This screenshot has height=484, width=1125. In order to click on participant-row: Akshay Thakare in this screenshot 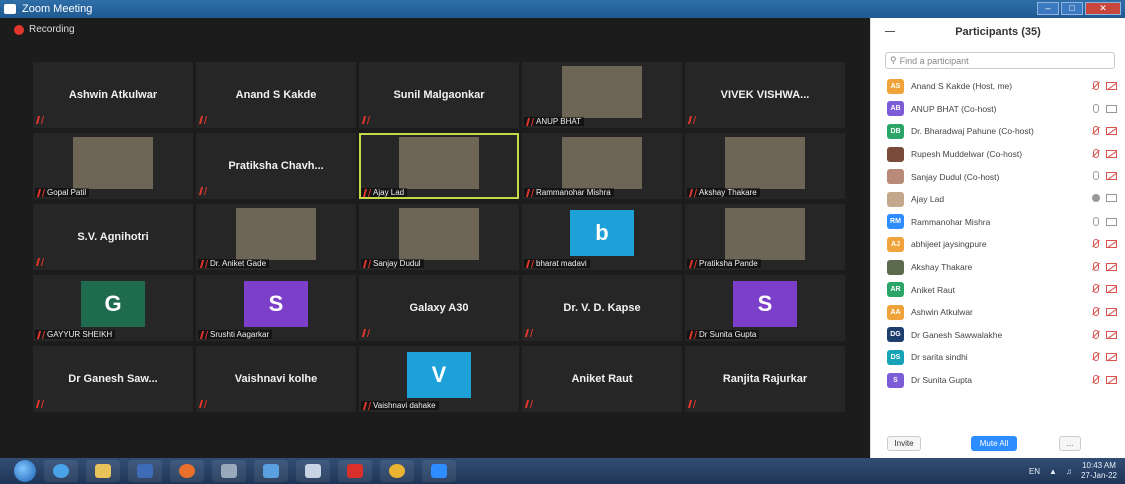, I will do `click(998, 267)`.